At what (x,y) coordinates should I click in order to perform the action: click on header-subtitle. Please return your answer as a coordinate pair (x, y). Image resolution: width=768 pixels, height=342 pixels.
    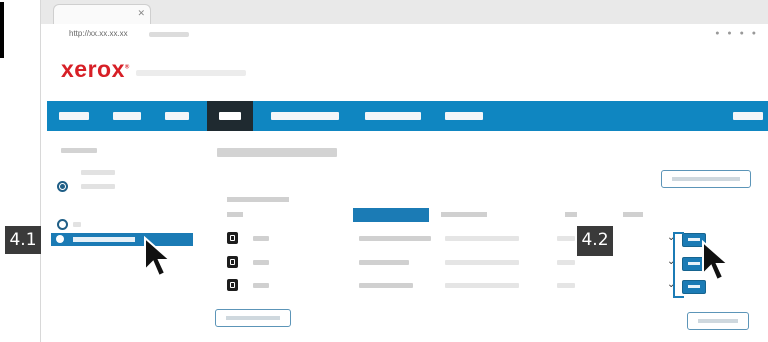
    Looking at the image, I should click on (191, 73).